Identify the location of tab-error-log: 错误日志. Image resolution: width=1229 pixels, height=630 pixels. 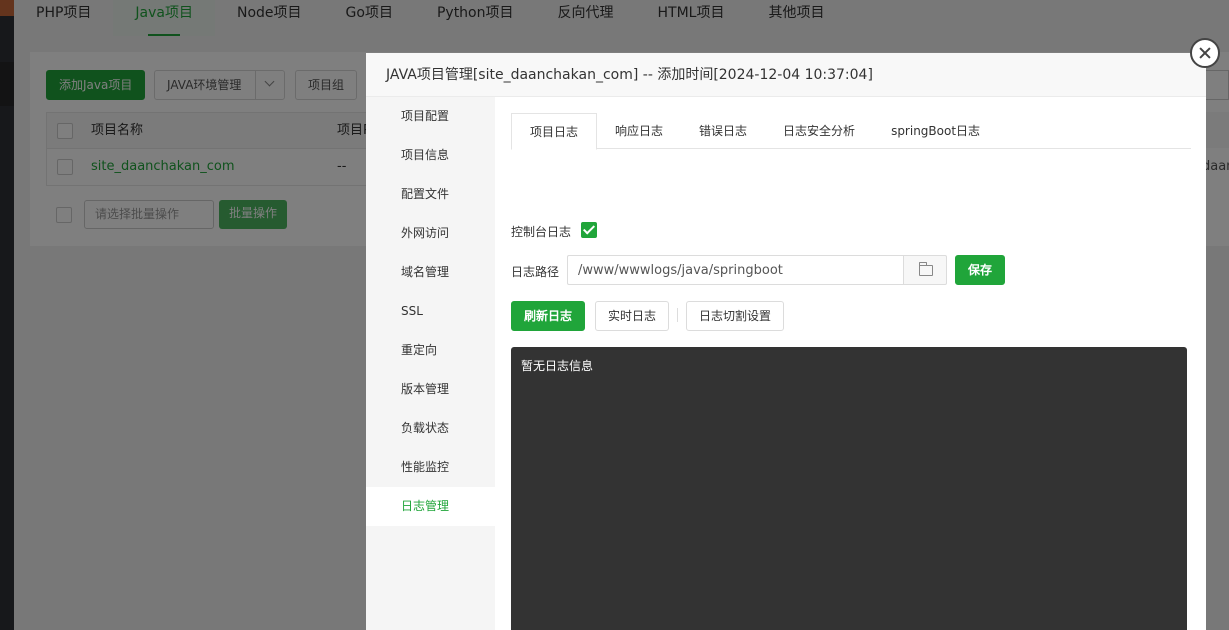
(723, 131).